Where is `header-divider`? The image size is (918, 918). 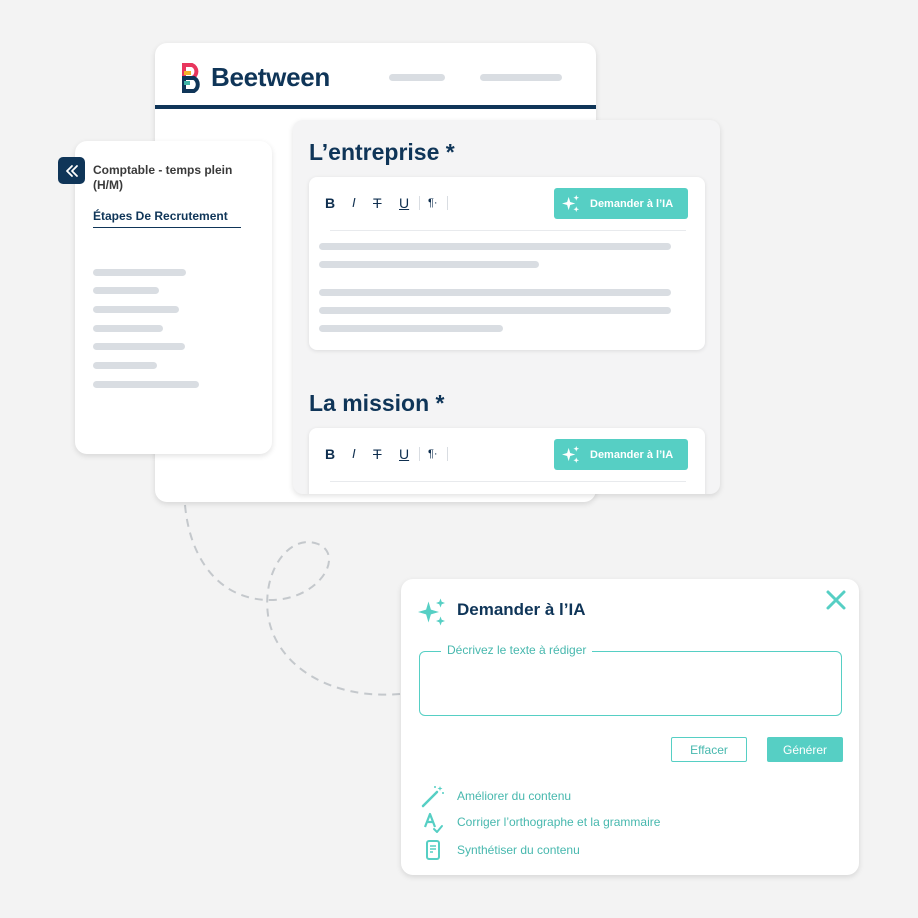 header-divider is located at coordinates (375, 107).